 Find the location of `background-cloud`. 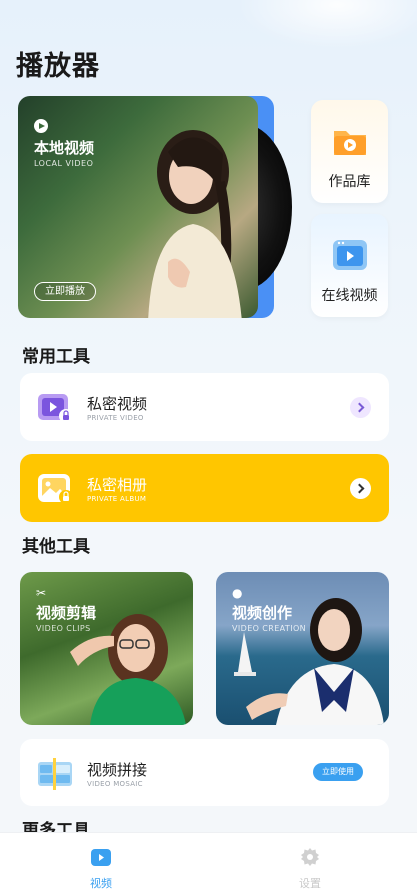

background-cloud is located at coordinates (327, 25).